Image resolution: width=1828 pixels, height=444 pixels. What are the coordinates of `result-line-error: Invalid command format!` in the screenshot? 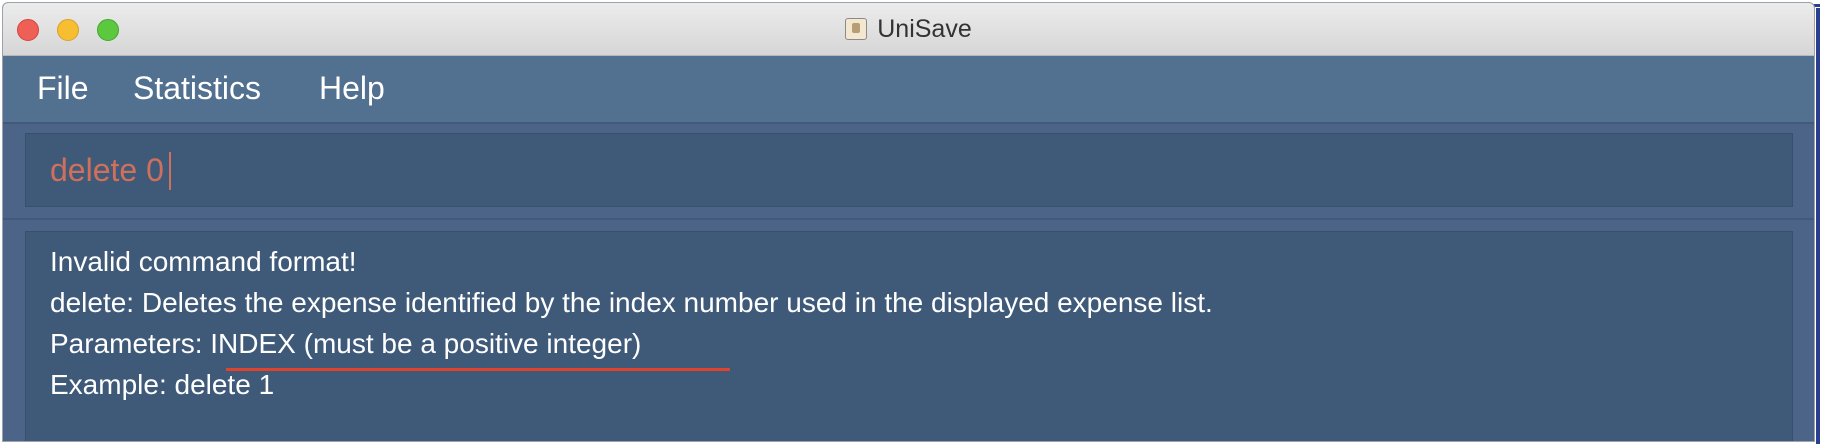 It's located at (203, 261).